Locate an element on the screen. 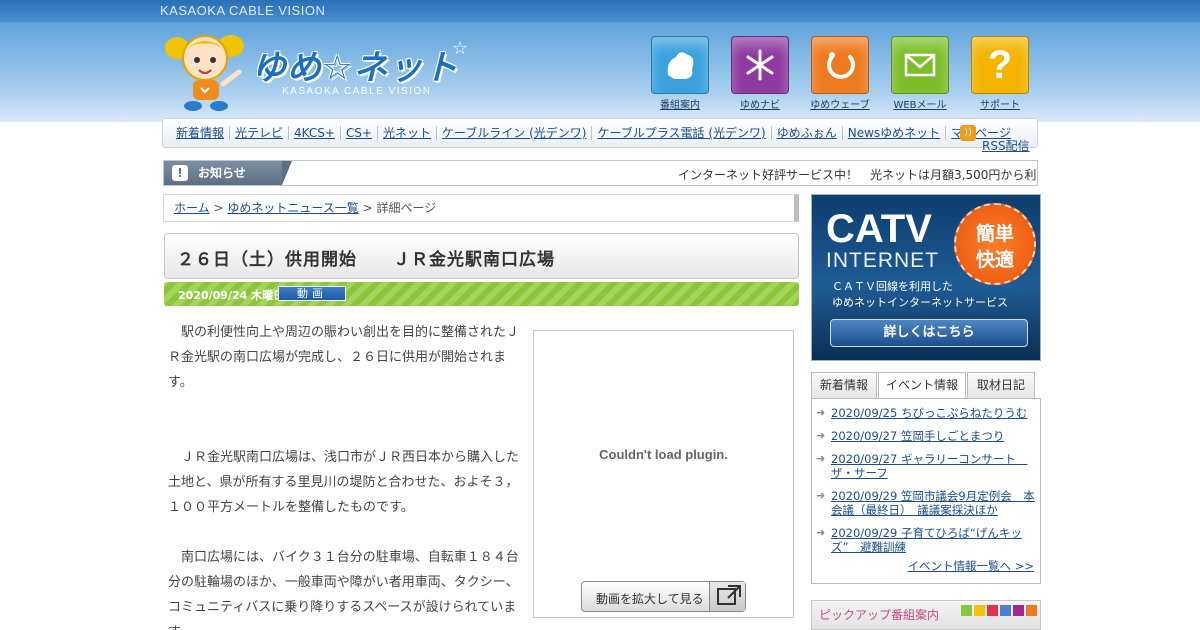 The image size is (1200, 630). tab-news: 新着情報 is located at coordinates (844, 385).